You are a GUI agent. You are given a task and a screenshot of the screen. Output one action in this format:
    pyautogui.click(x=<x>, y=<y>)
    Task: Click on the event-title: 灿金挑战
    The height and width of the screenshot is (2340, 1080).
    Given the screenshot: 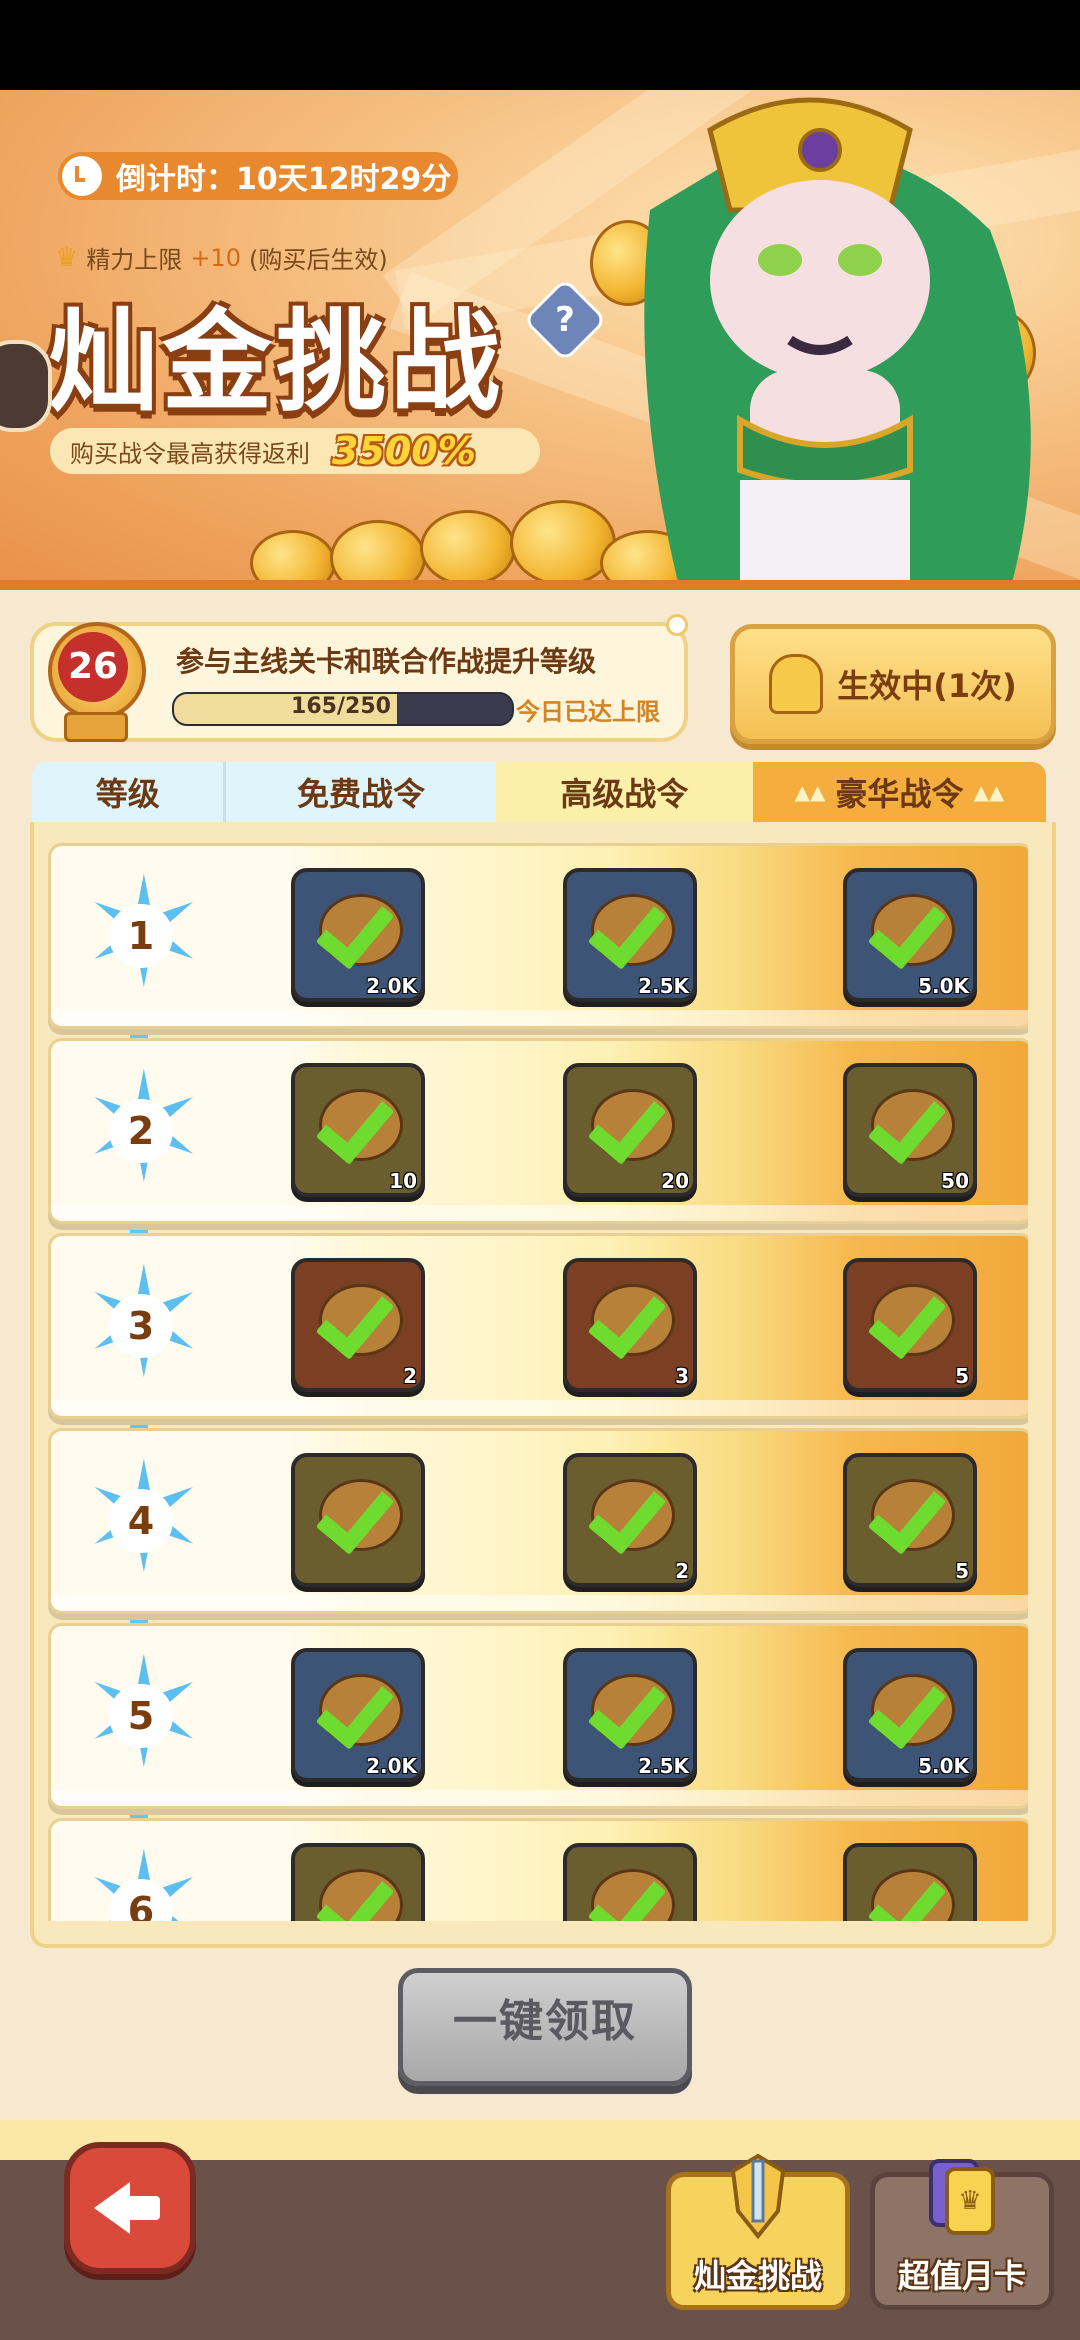 What is the action you would take?
    pyautogui.click(x=276, y=362)
    